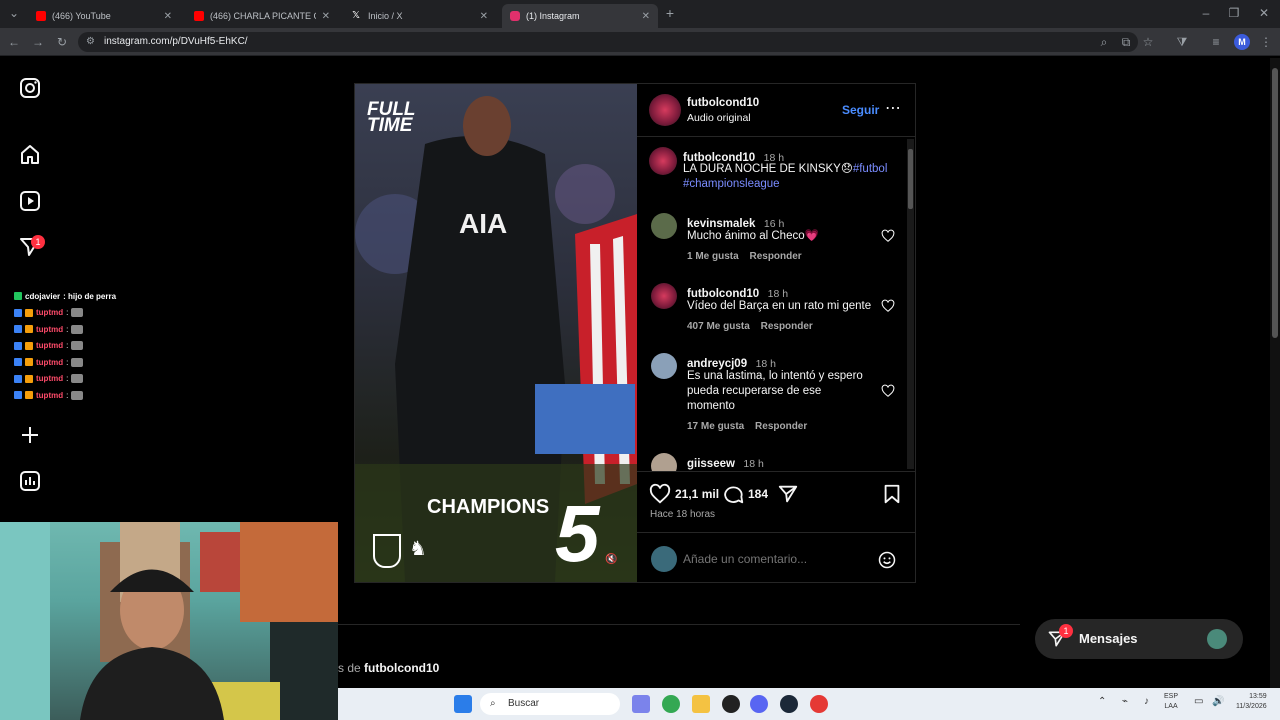  What do you see at coordinates (550, 704) in the screenshot?
I see `taskbar-search: ⌕ Buscar` at bounding box center [550, 704].